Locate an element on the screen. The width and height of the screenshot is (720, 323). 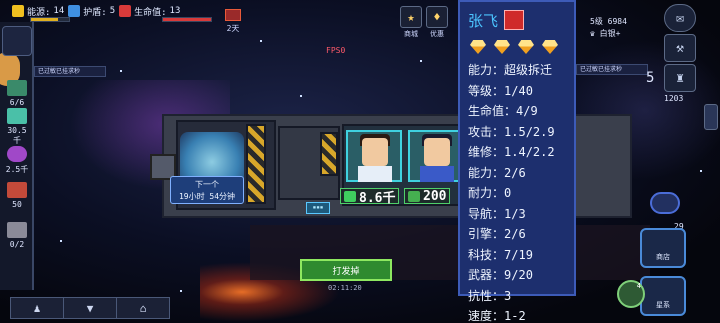
mission-button: 4 is located at coordinates (631, 294).